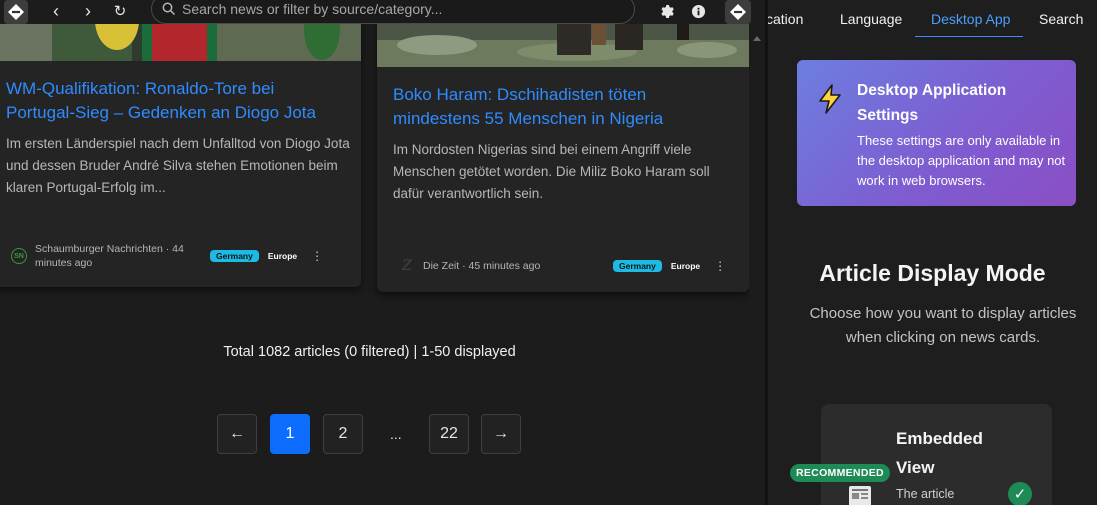 Image resolution: width=1097 pixels, height=505 pixels. Describe the element at coordinates (757, 38) in the screenshot. I see `scroll-up-icon` at that location.